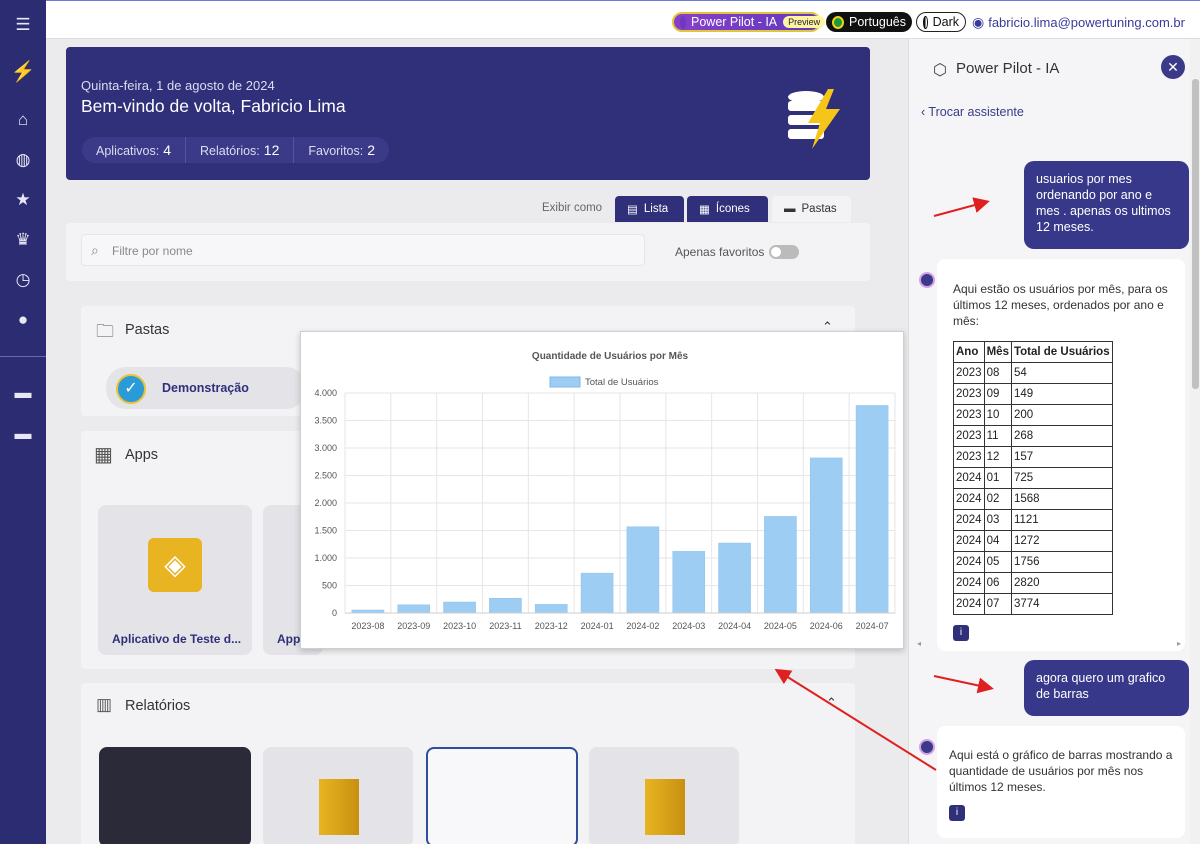  I want to click on favorites-only-label: Apenas favoritos, so click(720, 252).